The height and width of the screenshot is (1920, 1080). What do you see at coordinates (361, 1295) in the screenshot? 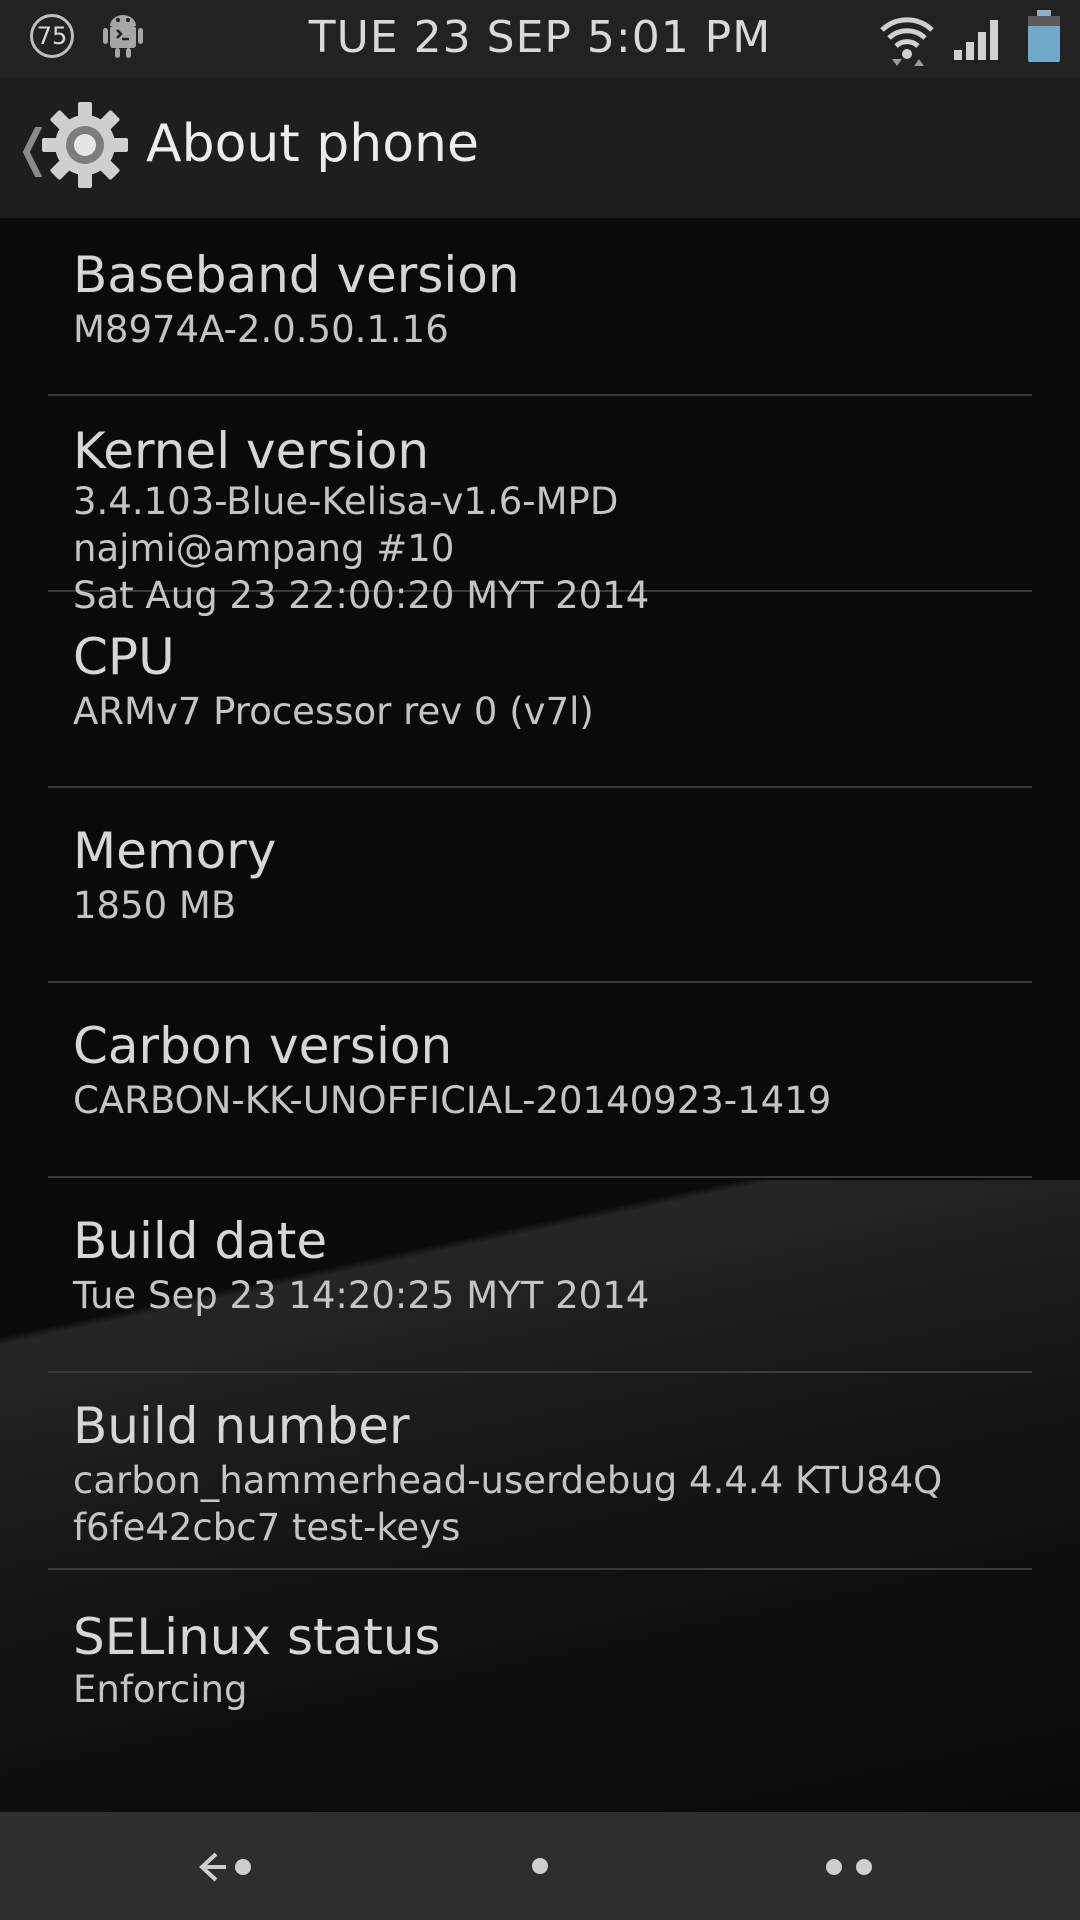
I see `item-value: Tue Sep 23 14:20:25 MYT 2014` at bounding box center [361, 1295].